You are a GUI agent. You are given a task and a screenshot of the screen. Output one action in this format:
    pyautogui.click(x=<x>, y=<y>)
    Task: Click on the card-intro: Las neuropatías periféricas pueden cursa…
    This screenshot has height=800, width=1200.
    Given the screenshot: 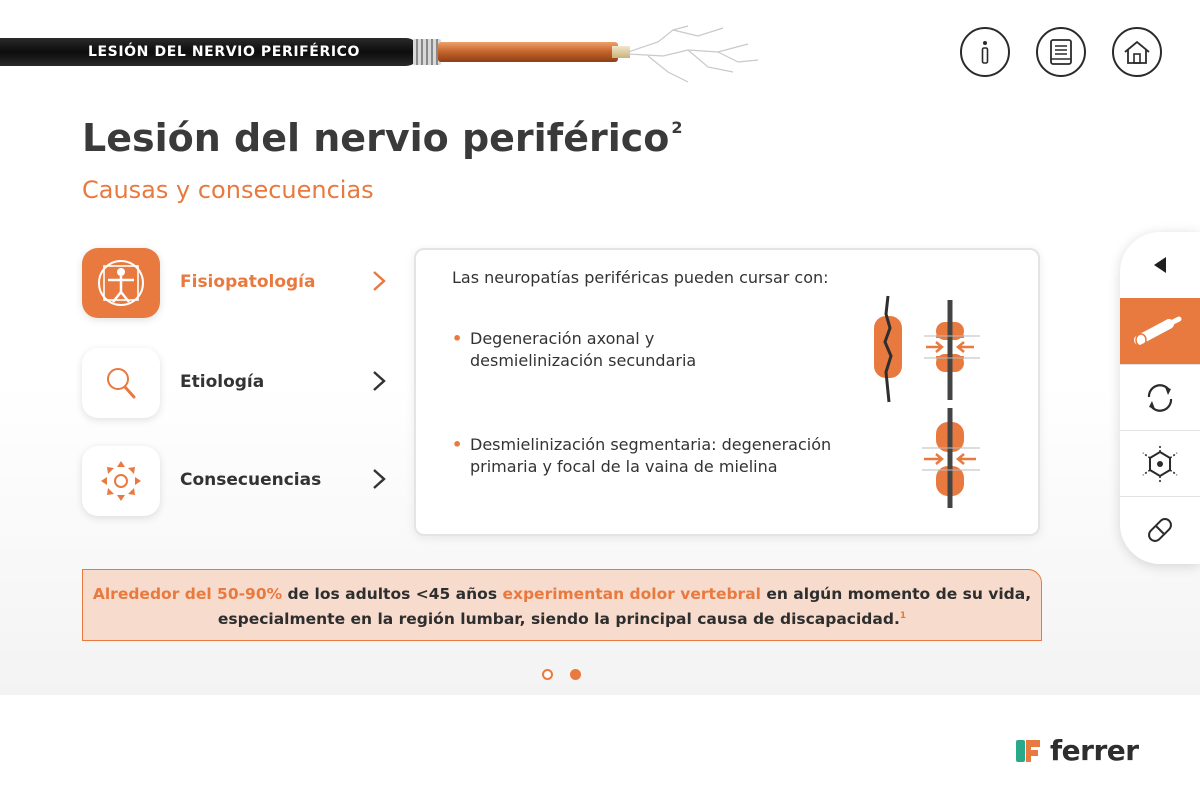 What is the action you would take?
    pyautogui.click(x=640, y=277)
    